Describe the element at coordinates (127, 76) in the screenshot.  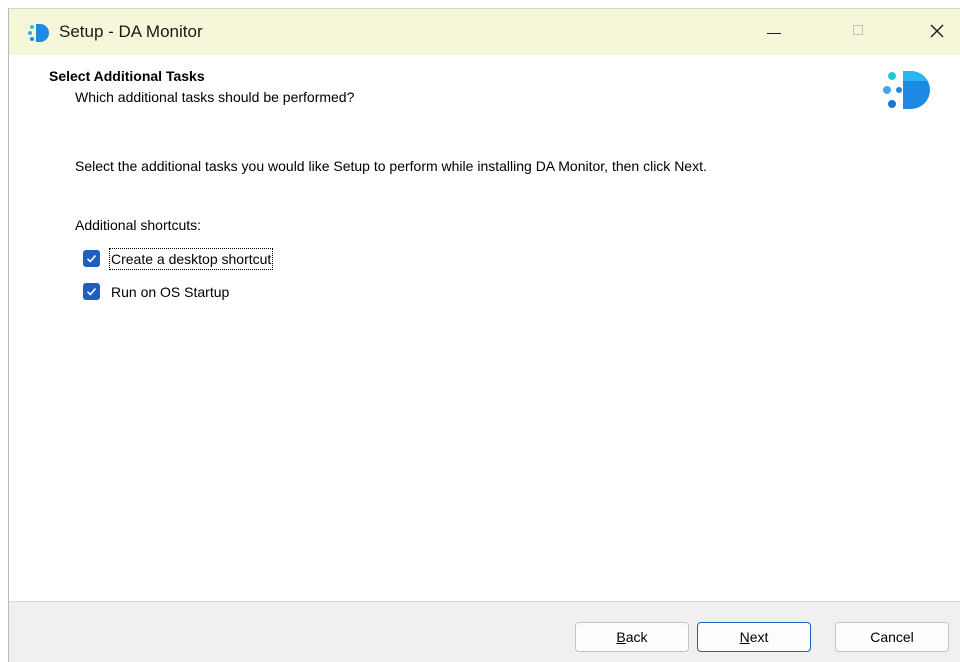
I see `page-title: Select Additional Tasks` at that location.